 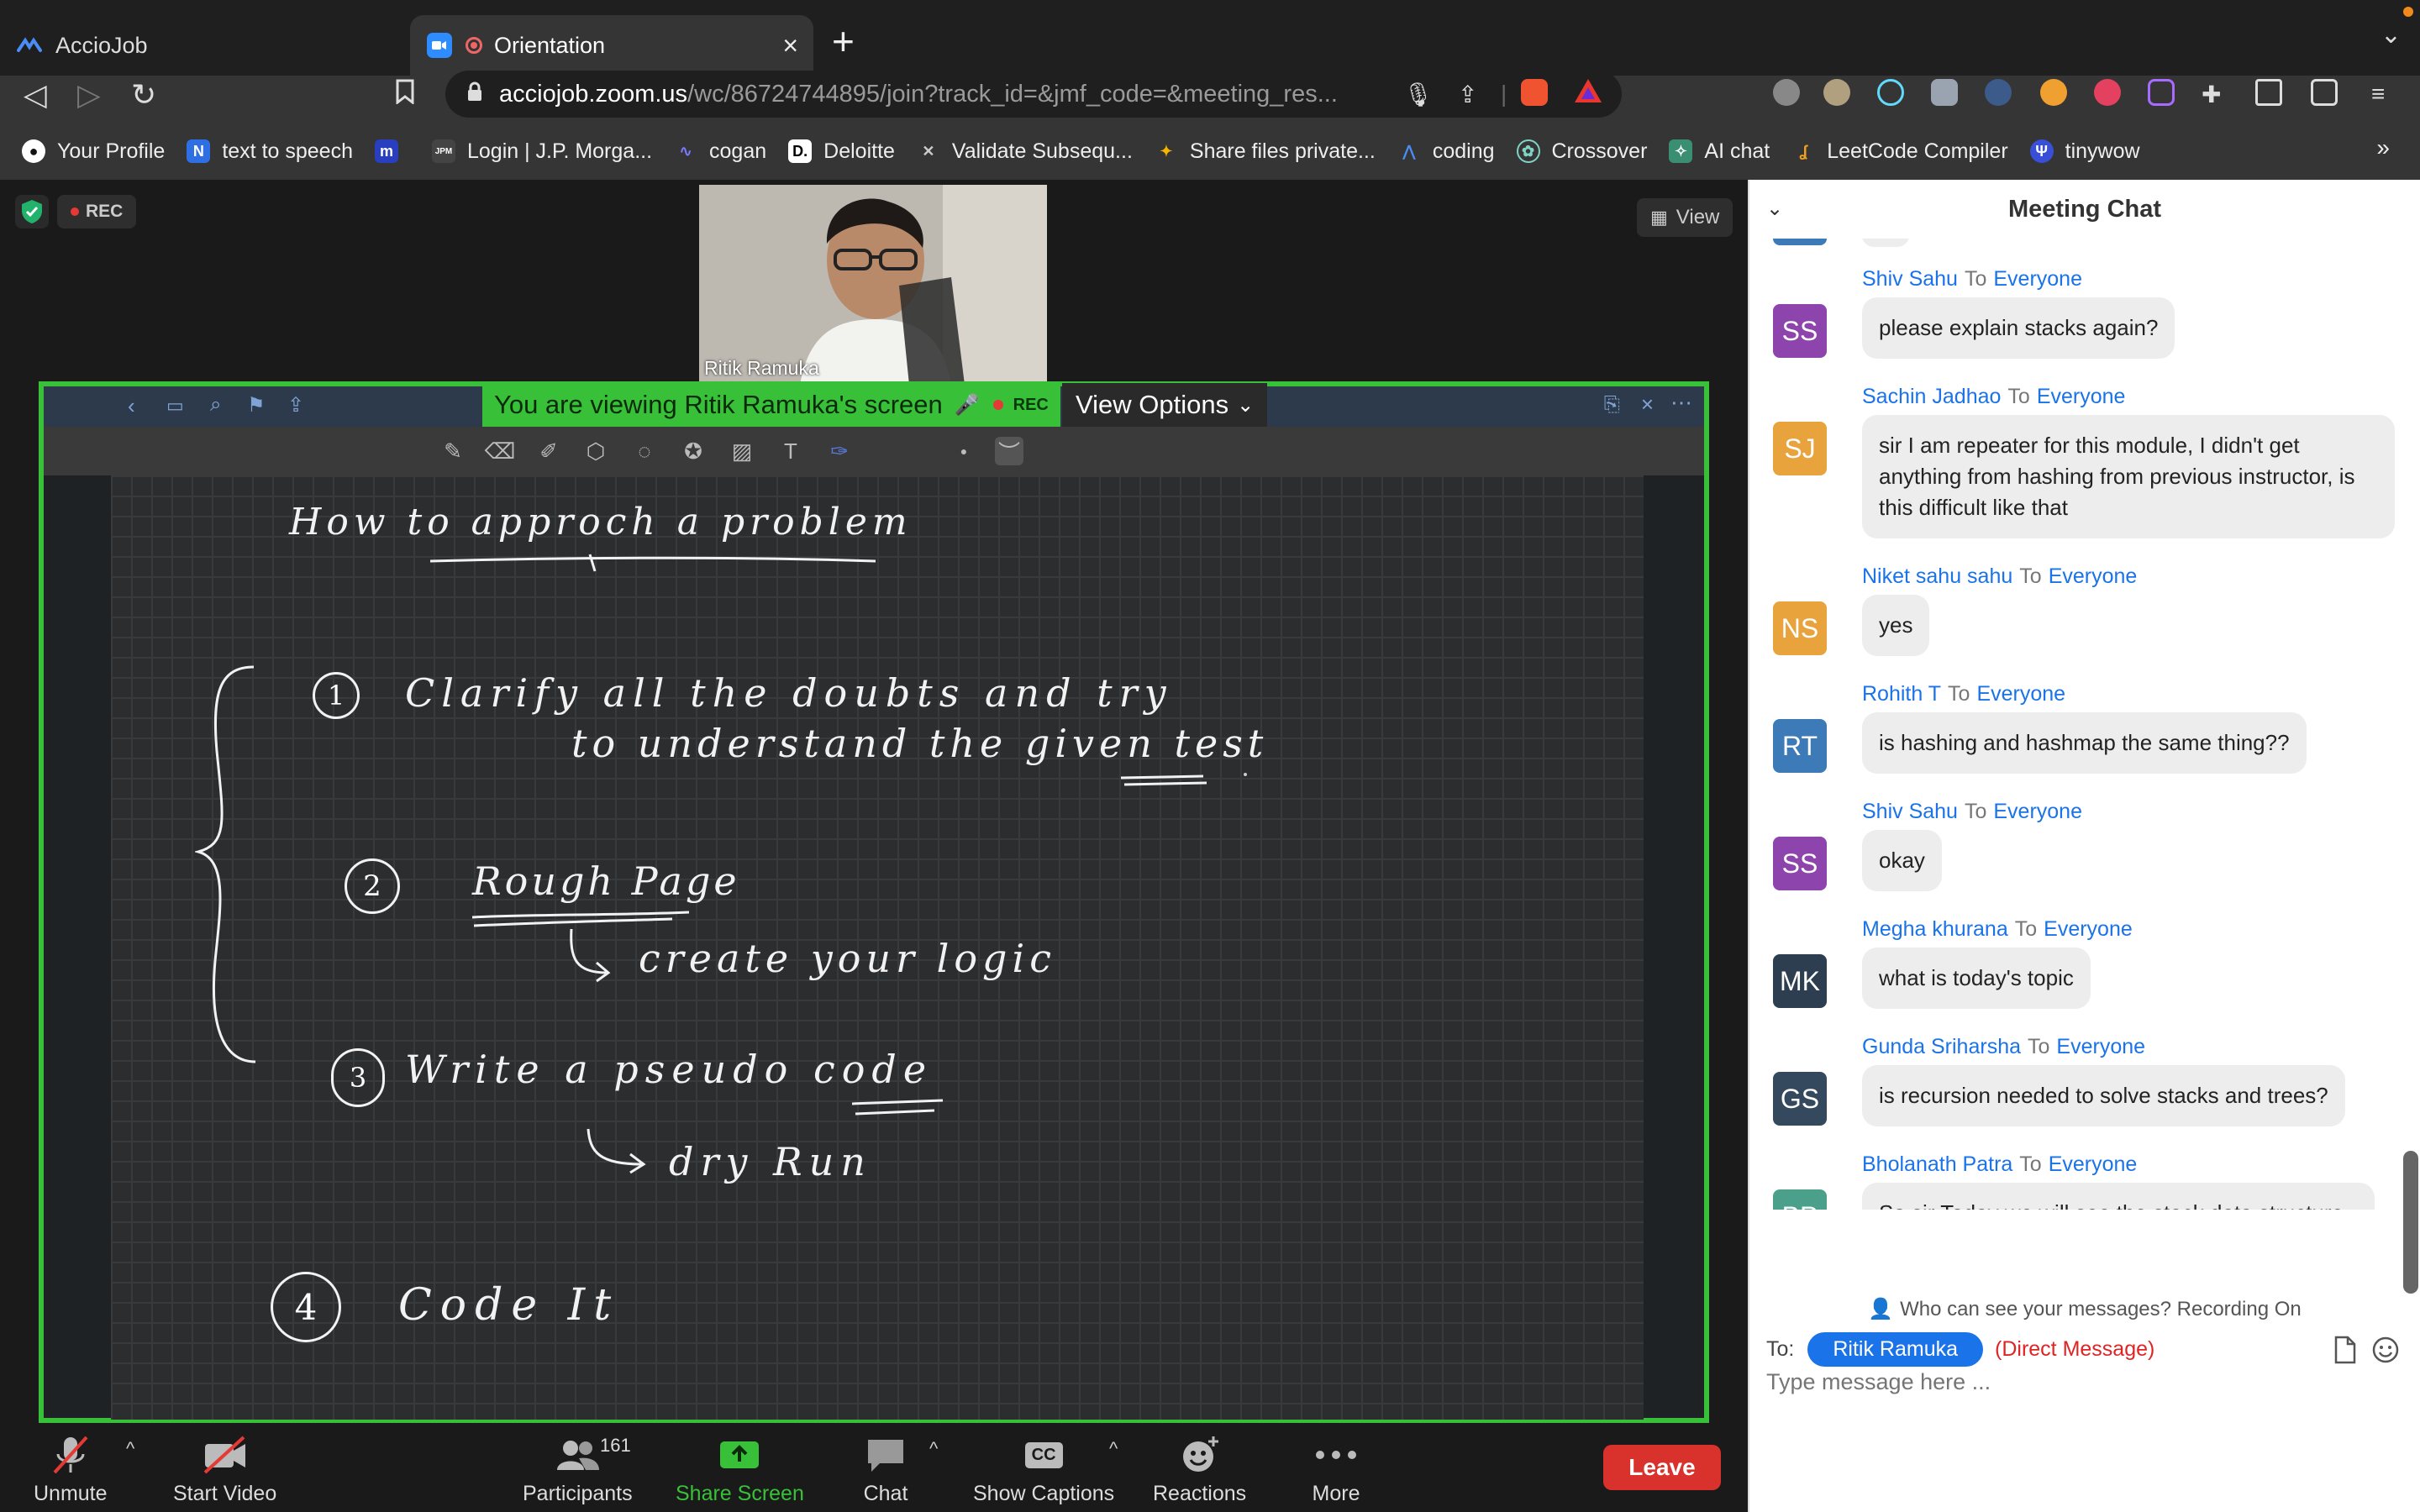 What do you see at coordinates (1043, 1469) in the screenshot?
I see `show-captions-button: CC Show Captions` at bounding box center [1043, 1469].